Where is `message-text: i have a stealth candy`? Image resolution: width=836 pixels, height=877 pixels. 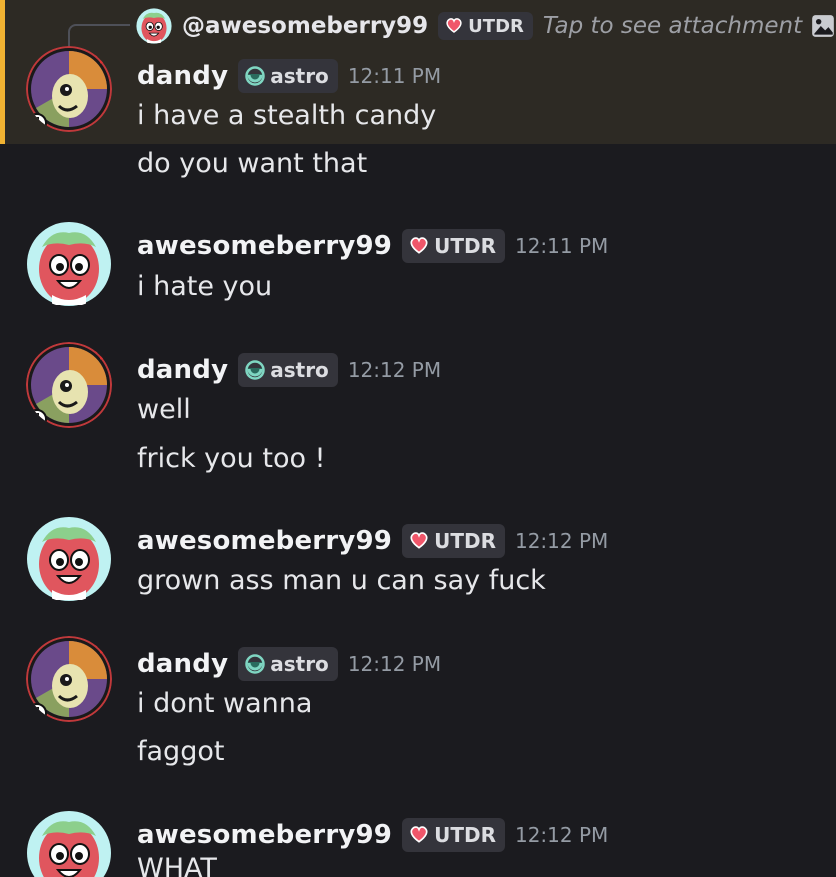 message-text: i have a stealth candy is located at coordinates (287, 115).